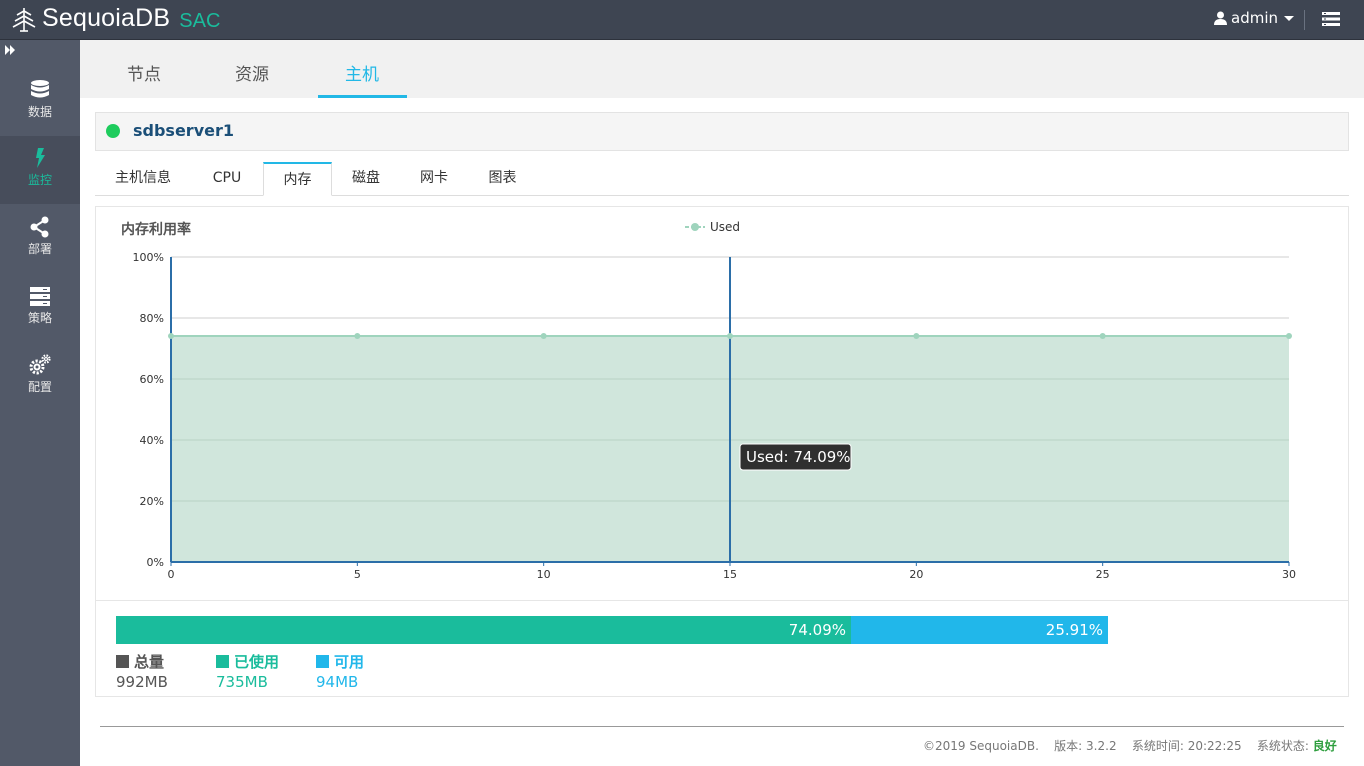  Describe the element at coordinates (183, 130) in the screenshot. I see `host-name: sdbserver1` at that location.